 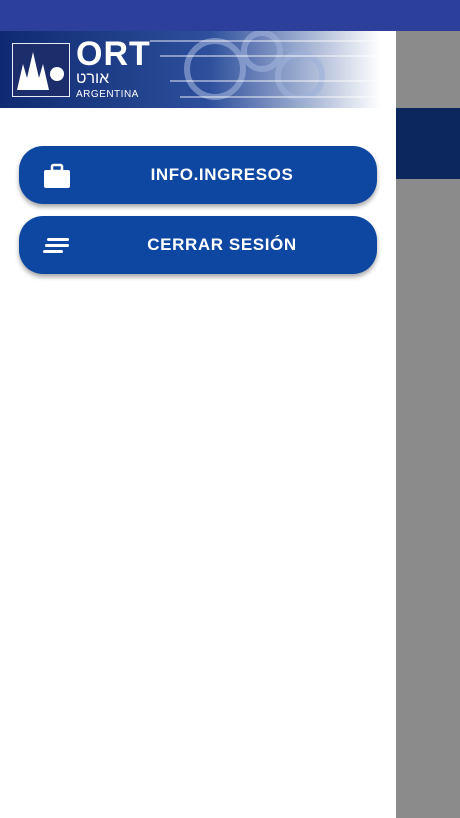 What do you see at coordinates (113, 54) in the screenshot?
I see `logo-ort-text: ORT` at bounding box center [113, 54].